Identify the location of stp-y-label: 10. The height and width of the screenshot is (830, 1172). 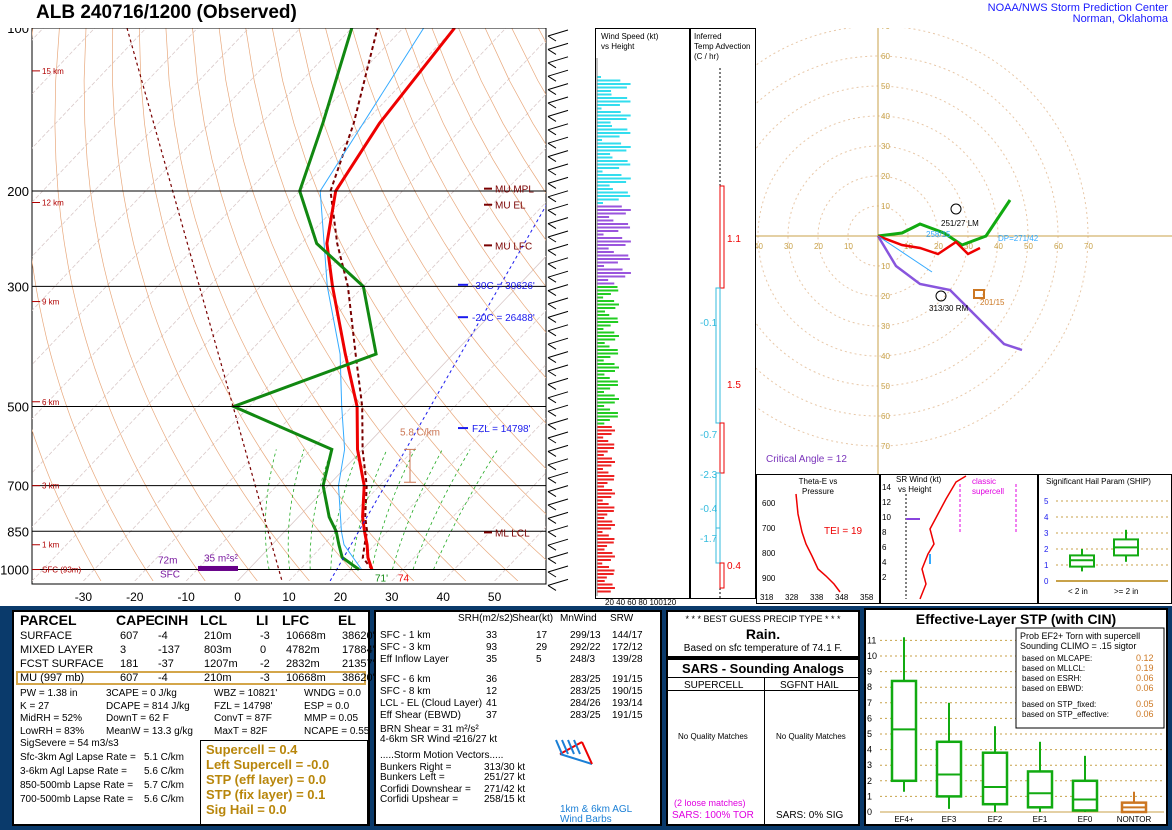
(872, 656).